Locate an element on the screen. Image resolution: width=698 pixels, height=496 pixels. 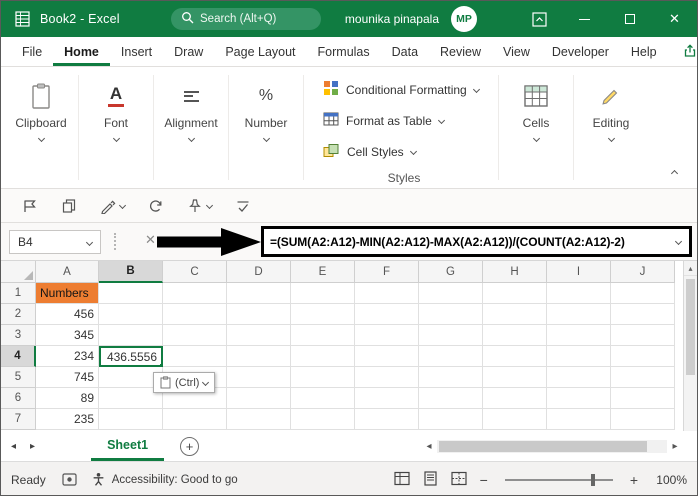
pen-button is located at coordinates (112, 206).